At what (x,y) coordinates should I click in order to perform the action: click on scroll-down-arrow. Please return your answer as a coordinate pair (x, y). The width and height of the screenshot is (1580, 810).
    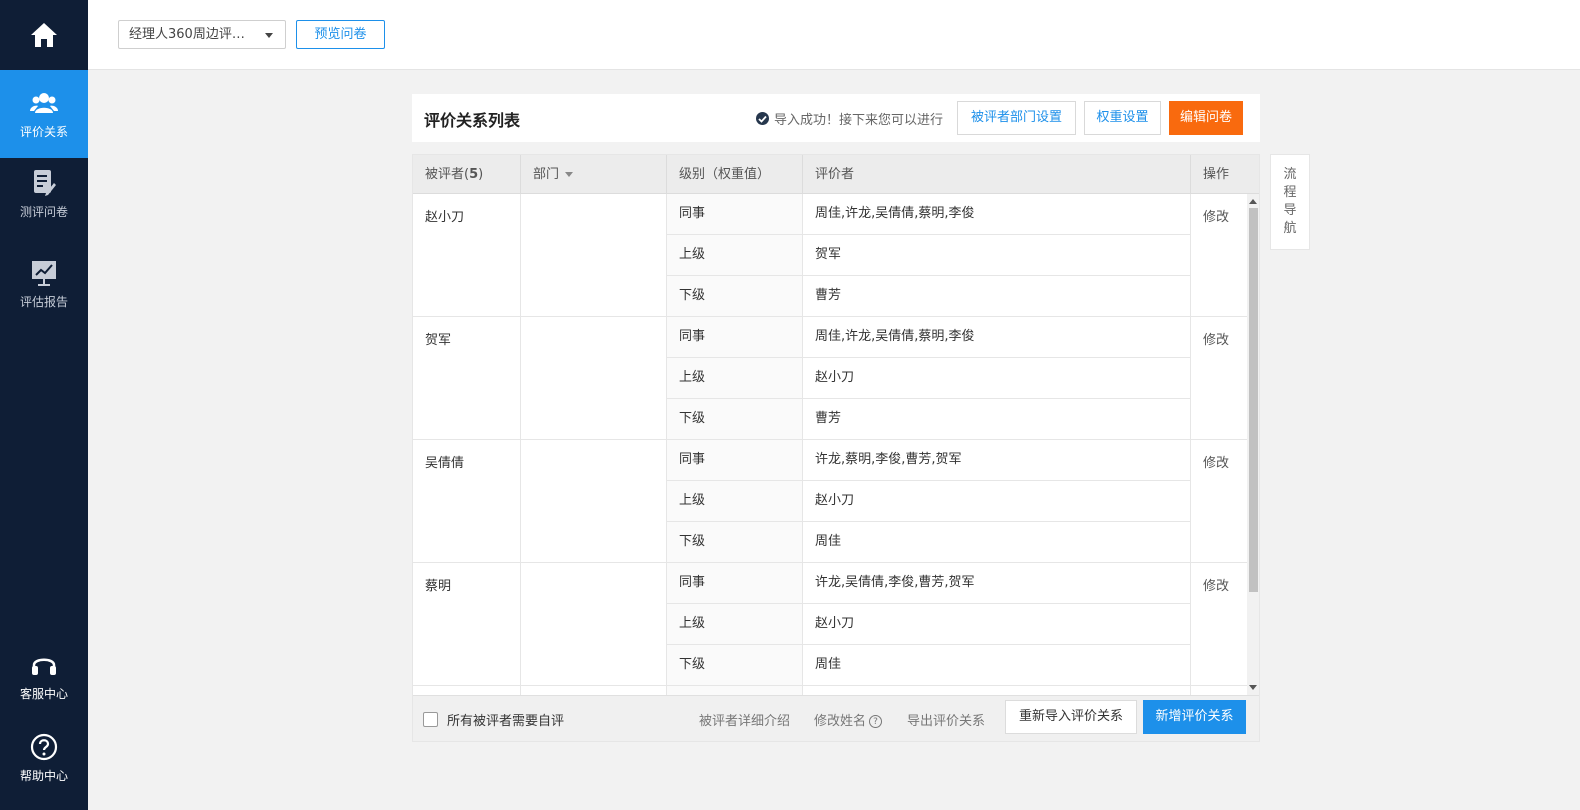
    Looking at the image, I should click on (1253, 687).